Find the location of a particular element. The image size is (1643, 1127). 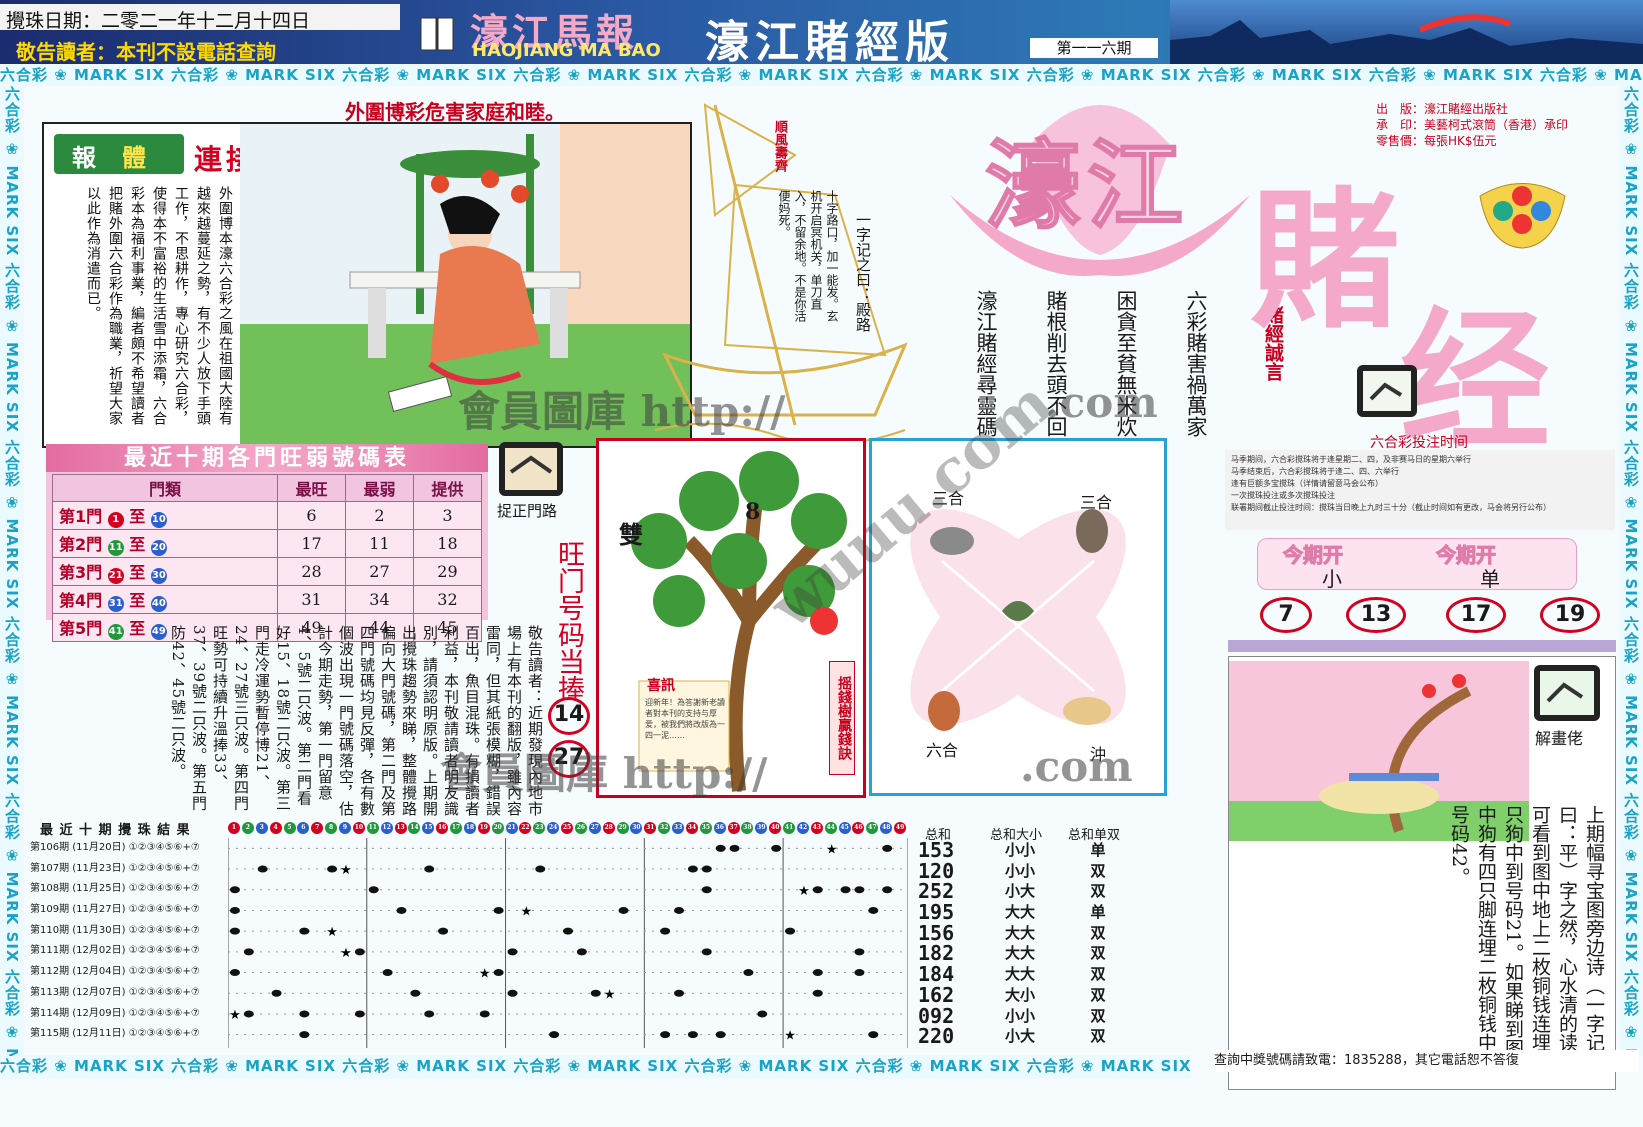

stat-table-title: 最近十期各門旺弱號碼表 is located at coordinates (267, 458).